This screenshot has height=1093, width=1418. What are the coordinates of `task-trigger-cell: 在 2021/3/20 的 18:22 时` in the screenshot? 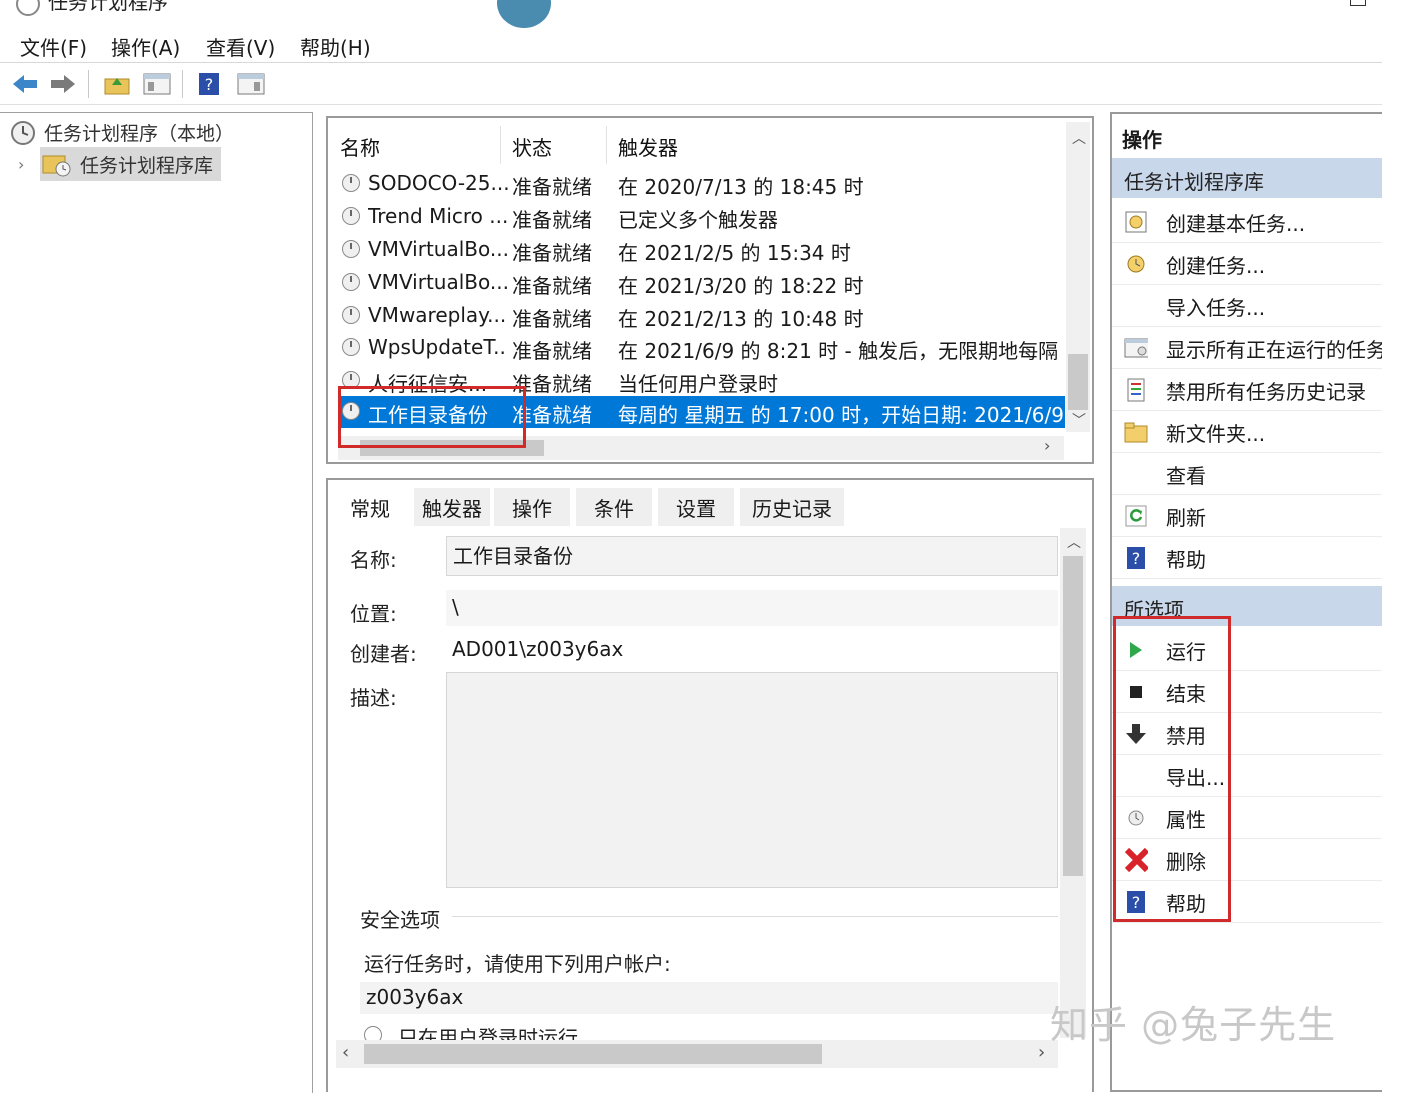 It's located at (741, 286).